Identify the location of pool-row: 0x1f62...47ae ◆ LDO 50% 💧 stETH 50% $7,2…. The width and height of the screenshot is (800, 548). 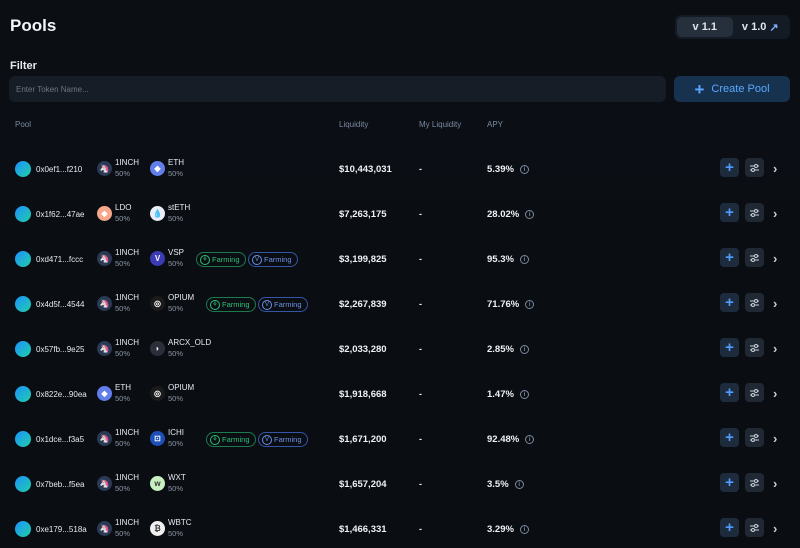
(400, 221).